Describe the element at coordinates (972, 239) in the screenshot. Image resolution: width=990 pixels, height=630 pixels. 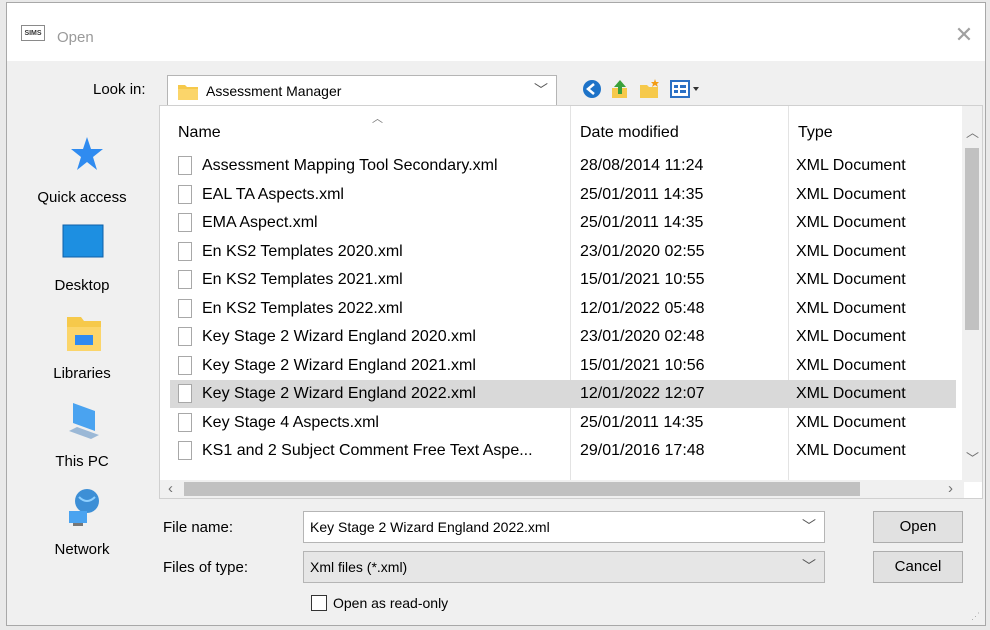
I see `vertical-scroll-thumb` at that location.